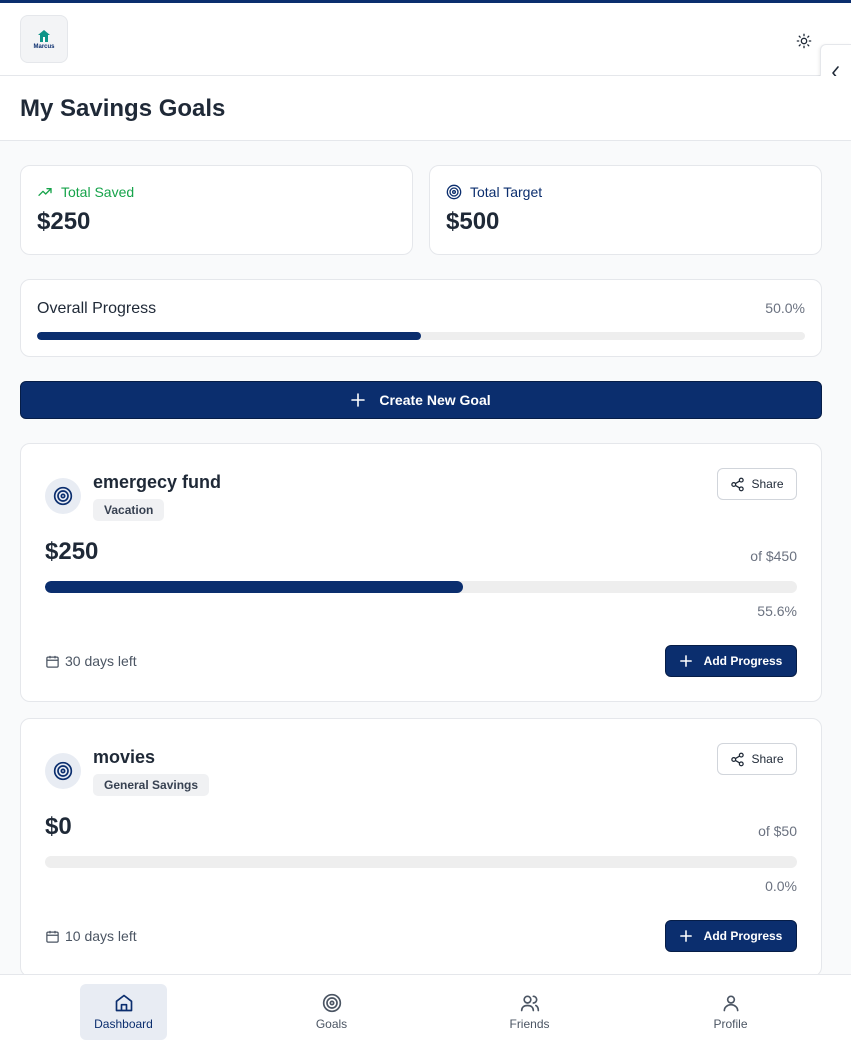 The image size is (851, 1046). I want to click on total-saved-label: Total Saved, so click(98, 192).